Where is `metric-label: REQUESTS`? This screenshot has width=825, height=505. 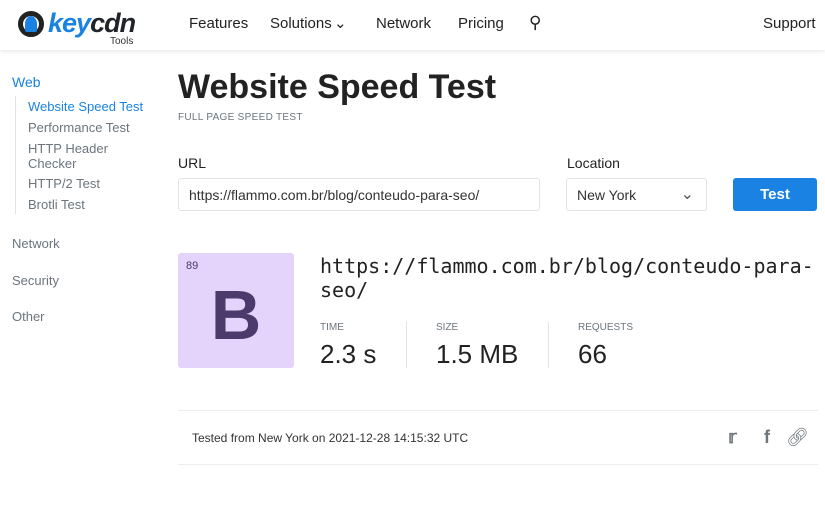
metric-label: REQUESTS is located at coordinates (606, 327).